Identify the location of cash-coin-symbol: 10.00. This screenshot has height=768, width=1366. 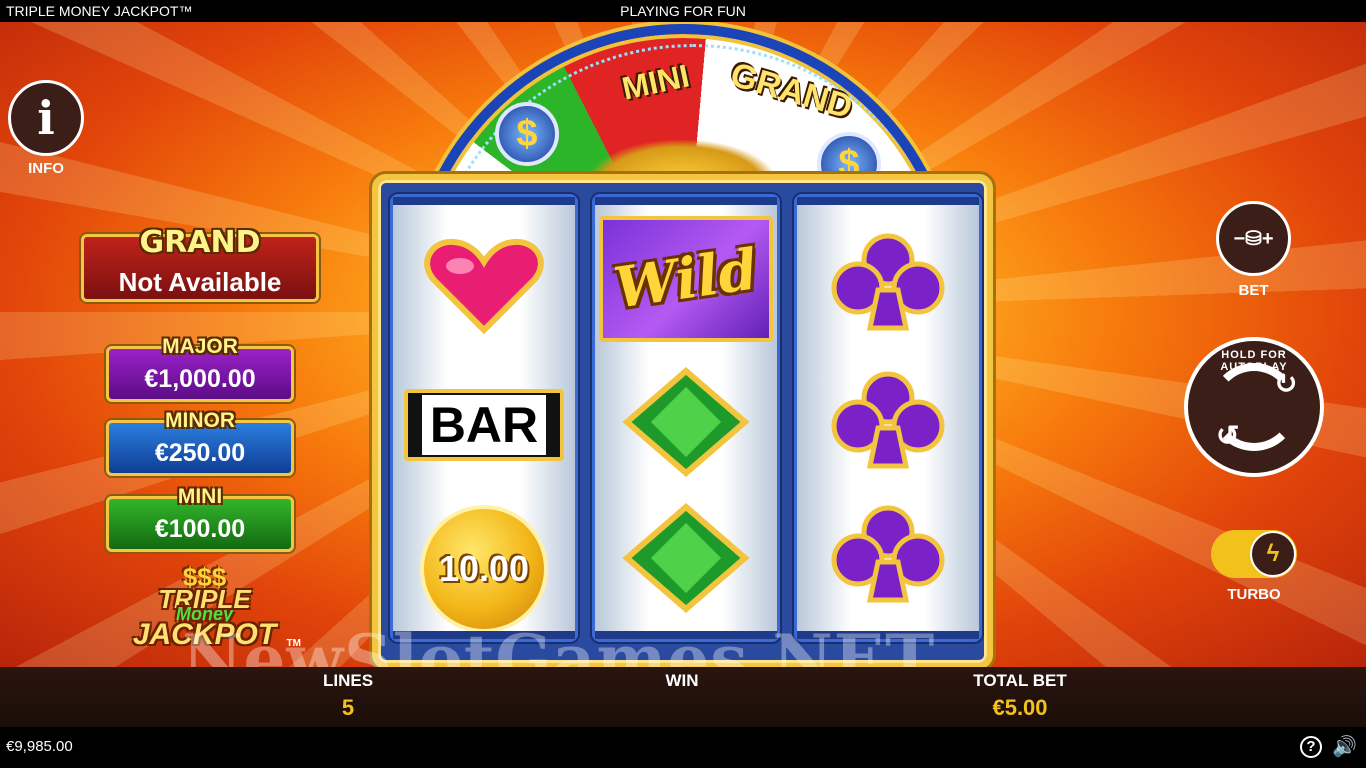
(484, 569).